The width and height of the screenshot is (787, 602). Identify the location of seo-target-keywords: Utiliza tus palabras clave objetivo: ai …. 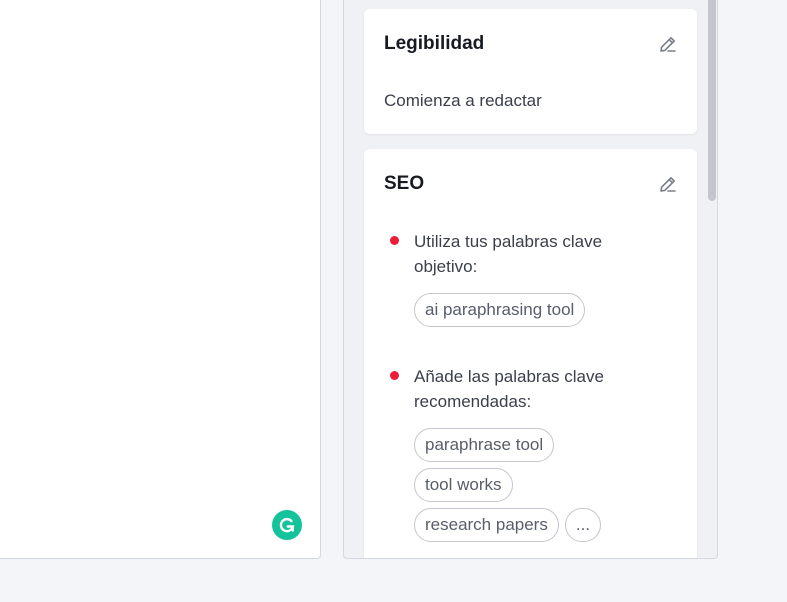
(534, 278).